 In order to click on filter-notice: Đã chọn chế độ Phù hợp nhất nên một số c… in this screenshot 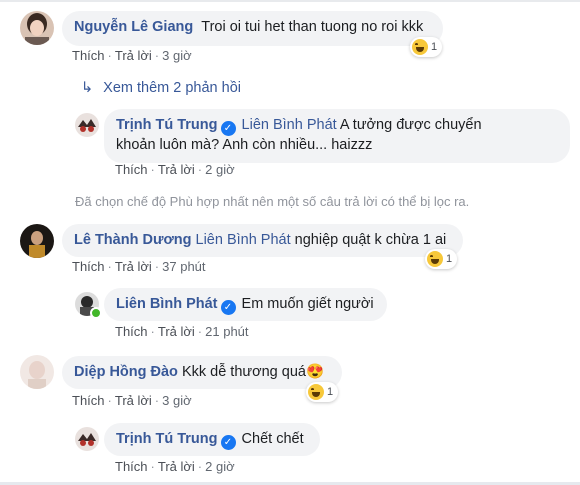, I will do `click(272, 201)`.